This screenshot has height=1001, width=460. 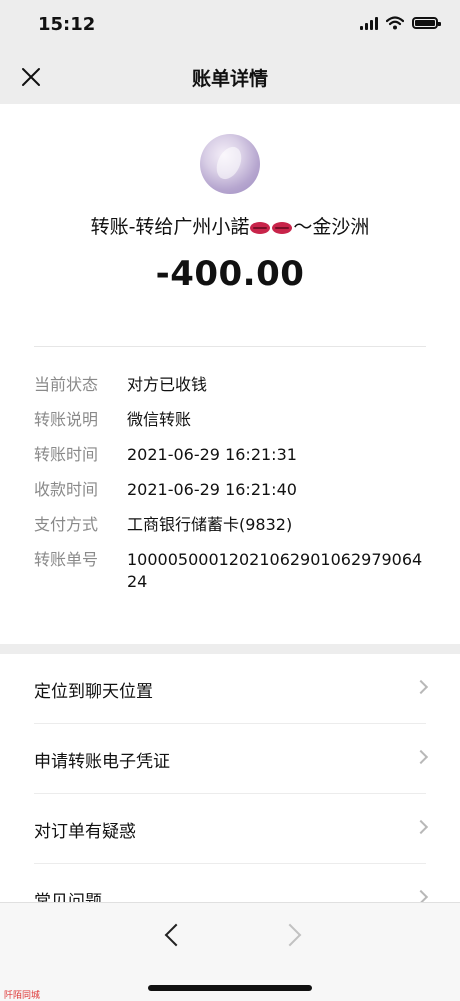 I want to click on status-bar: 15:12, so click(x=230, y=25).